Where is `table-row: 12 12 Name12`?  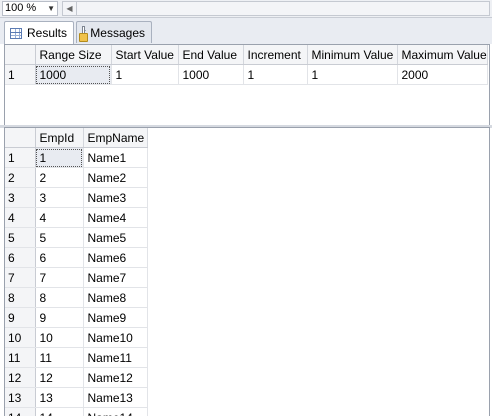
table-row: 12 12 Name12 is located at coordinates (76, 377).